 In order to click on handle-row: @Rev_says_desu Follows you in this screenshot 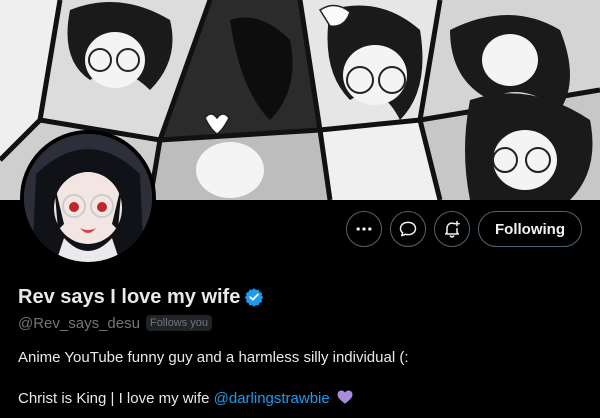, I will do `click(300, 323)`.